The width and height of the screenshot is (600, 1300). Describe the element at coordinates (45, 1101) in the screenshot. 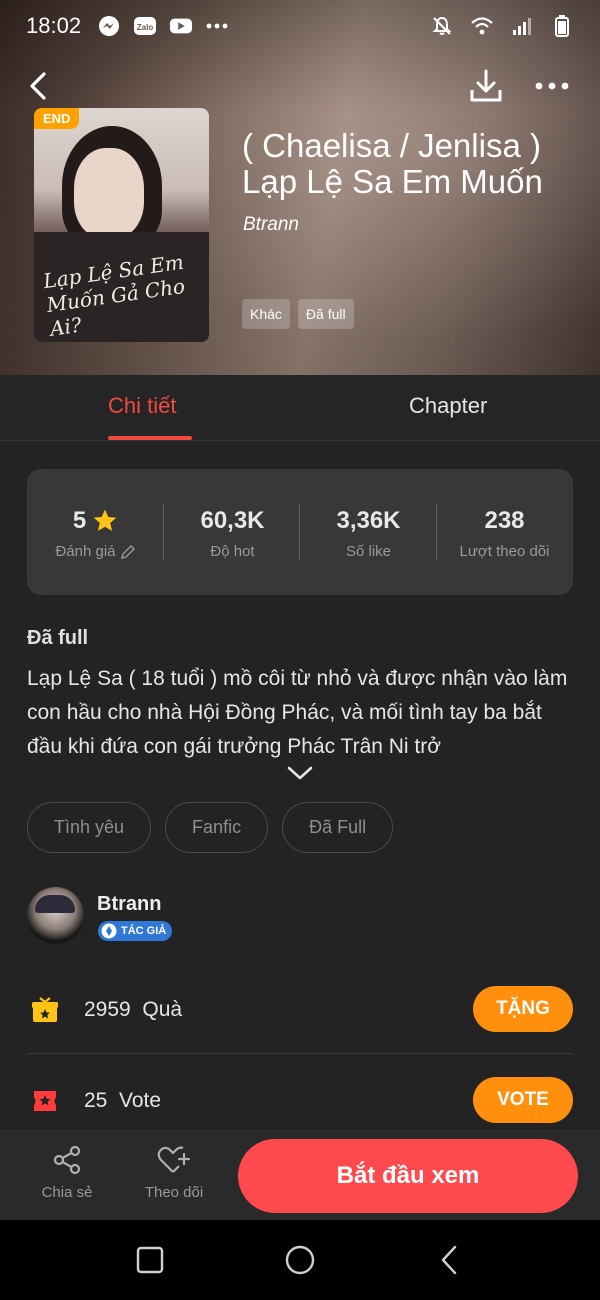

I see `vote-ticket-icon` at that location.